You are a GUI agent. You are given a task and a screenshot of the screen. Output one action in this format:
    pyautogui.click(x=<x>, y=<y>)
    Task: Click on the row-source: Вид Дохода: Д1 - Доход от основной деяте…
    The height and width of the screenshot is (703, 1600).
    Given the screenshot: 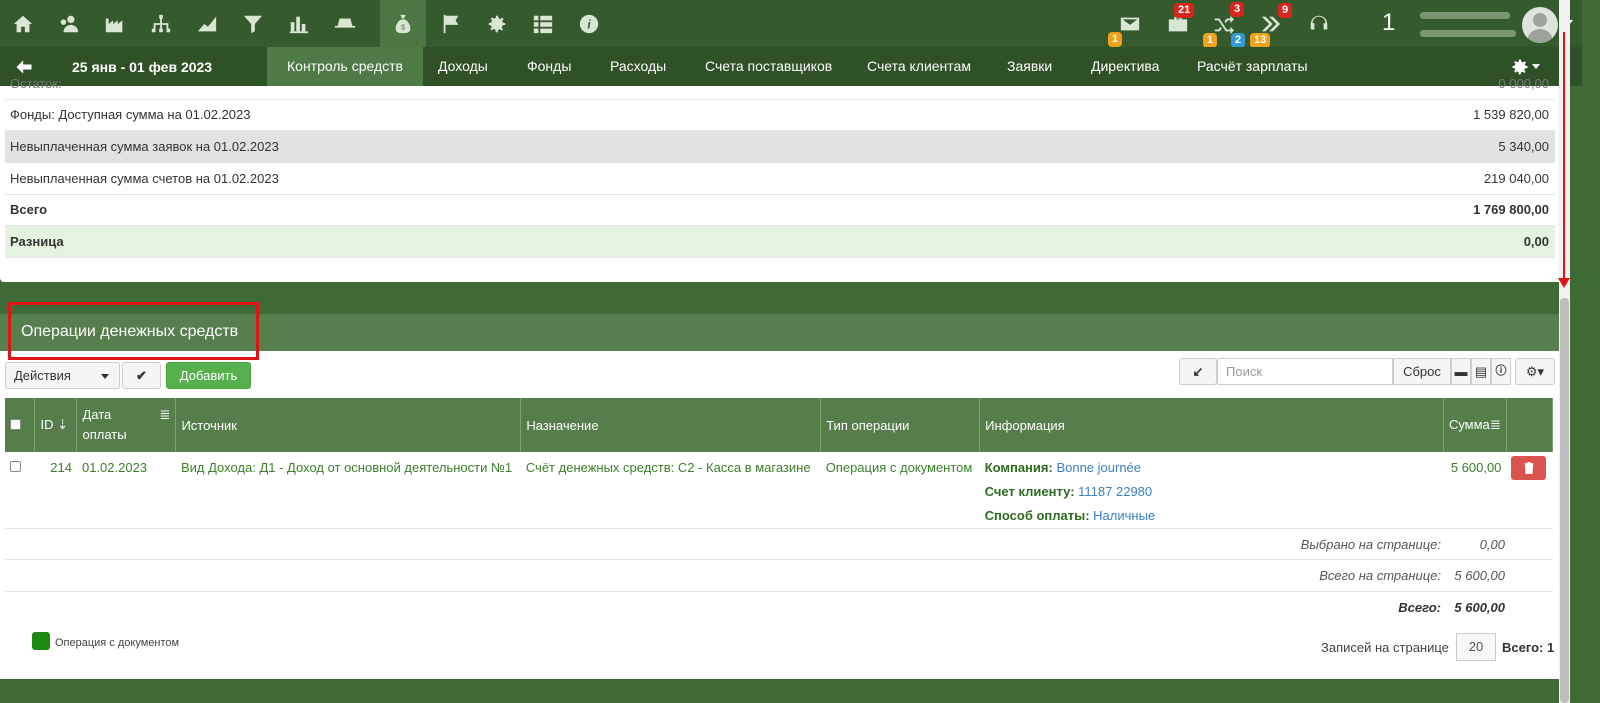 What is the action you would take?
    pyautogui.click(x=348, y=492)
    